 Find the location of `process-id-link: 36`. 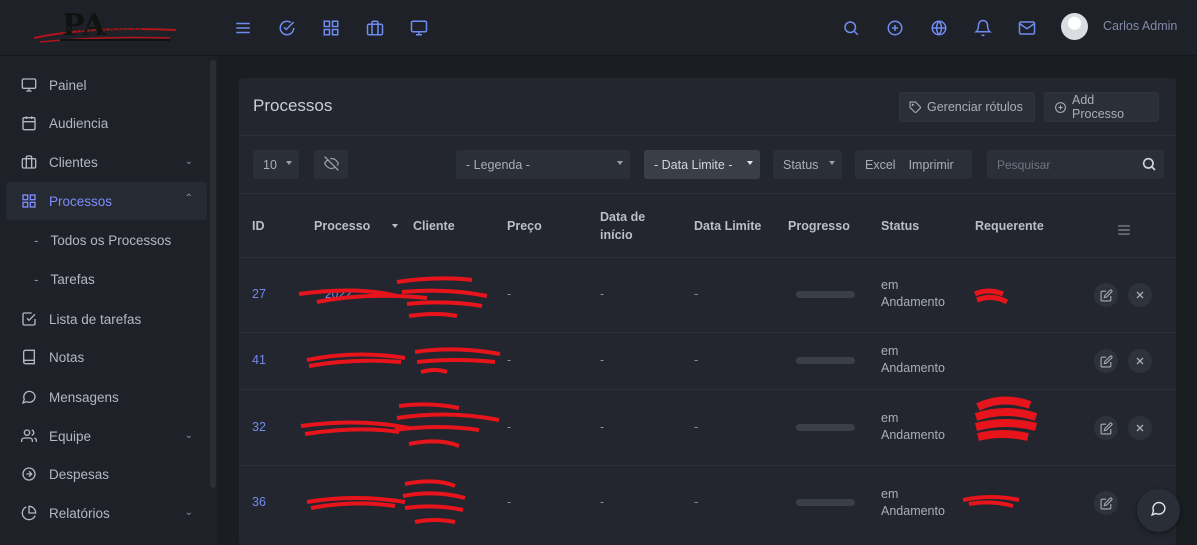

process-id-link: 36 is located at coordinates (259, 502).